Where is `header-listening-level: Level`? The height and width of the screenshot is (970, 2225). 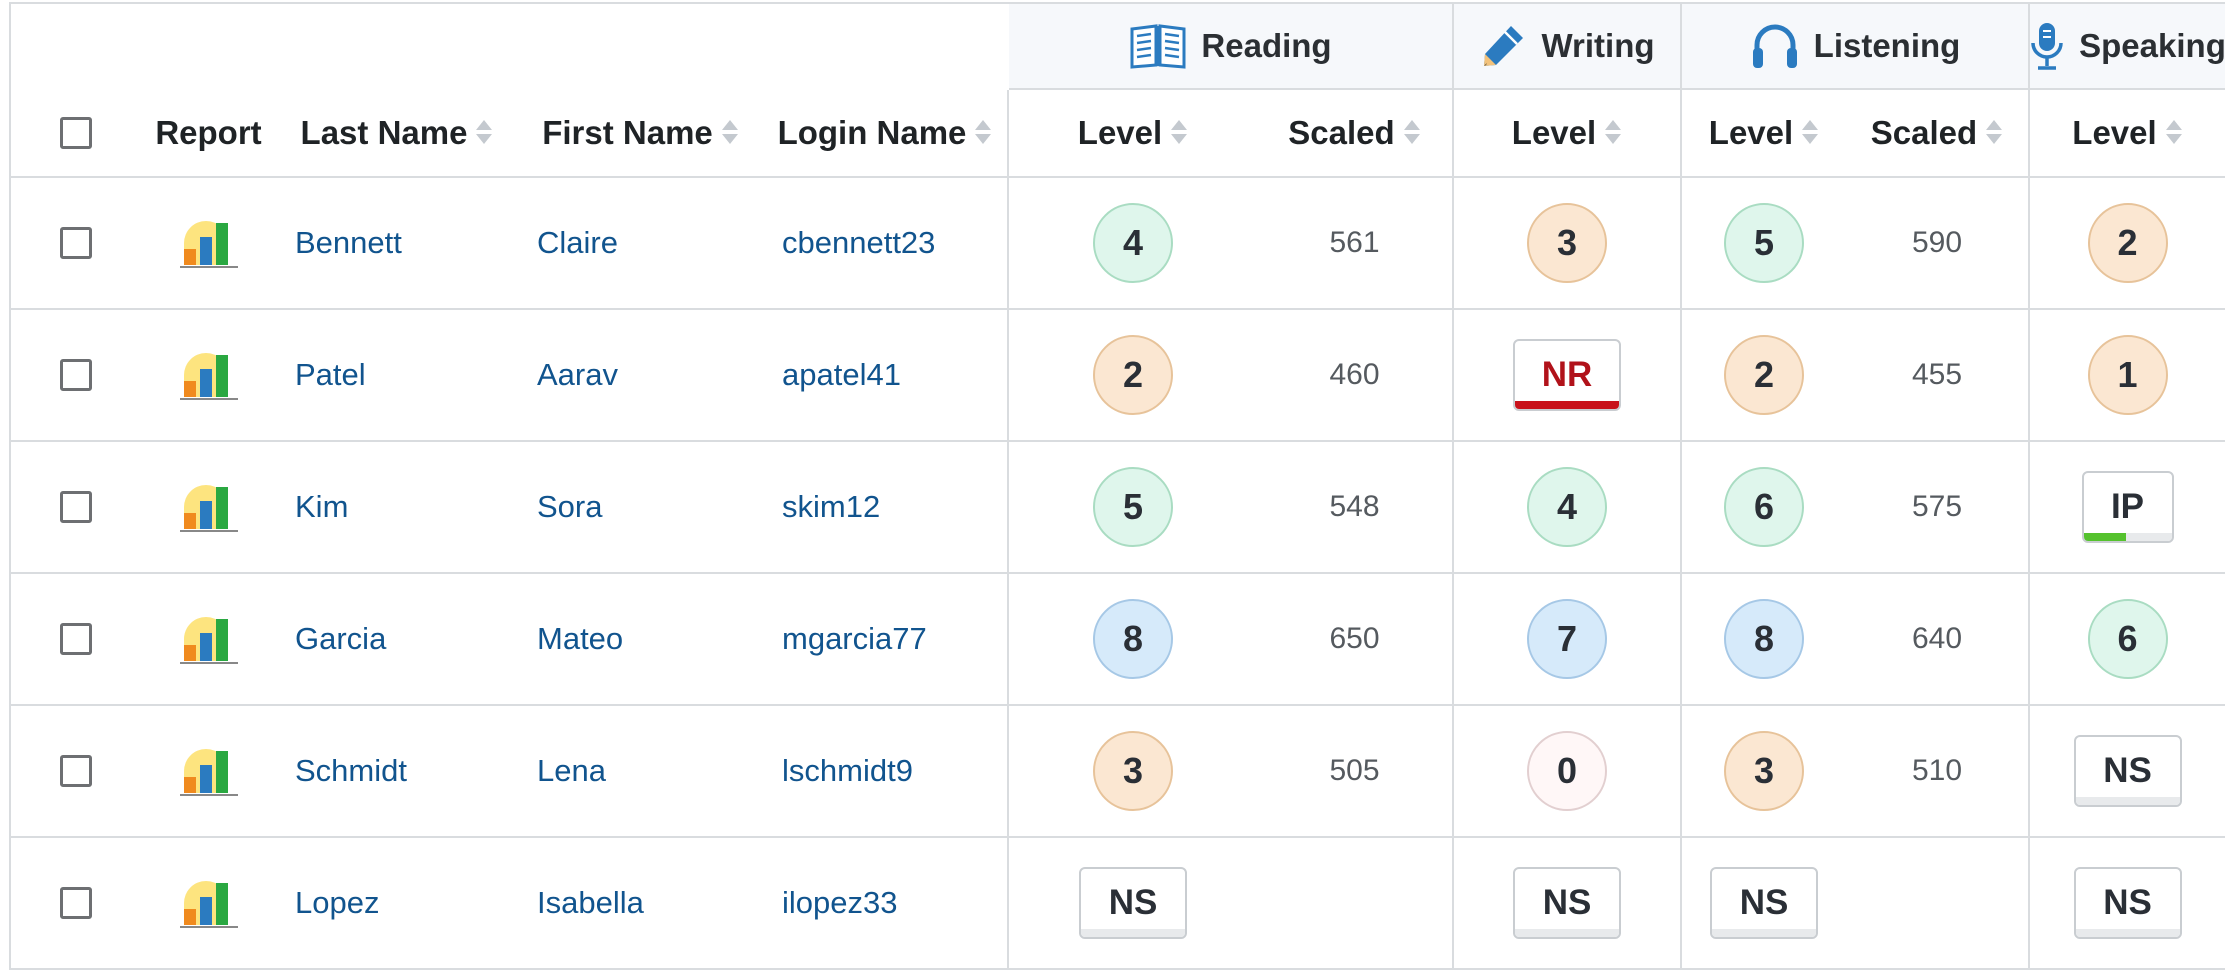 header-listening-level: Level is located at coordinates (1764, 134).